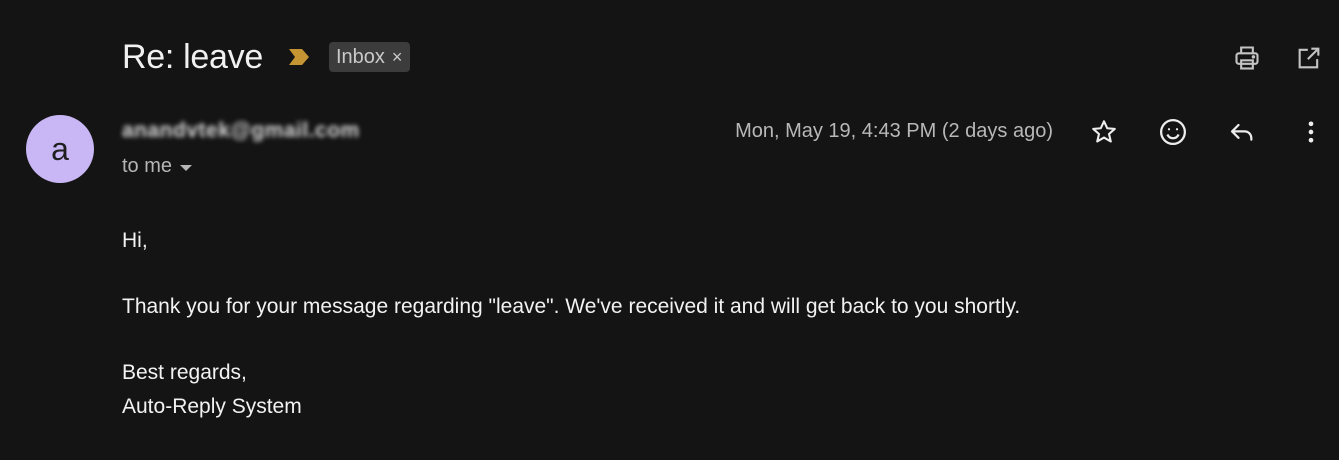 The image size is (1339, 460). What do you see at coordinates (894, 131) in the screenshot?
I see `message-date: Mon, May 19, 4:43 PM (2 days ago)` at bounding box center [894, 131].